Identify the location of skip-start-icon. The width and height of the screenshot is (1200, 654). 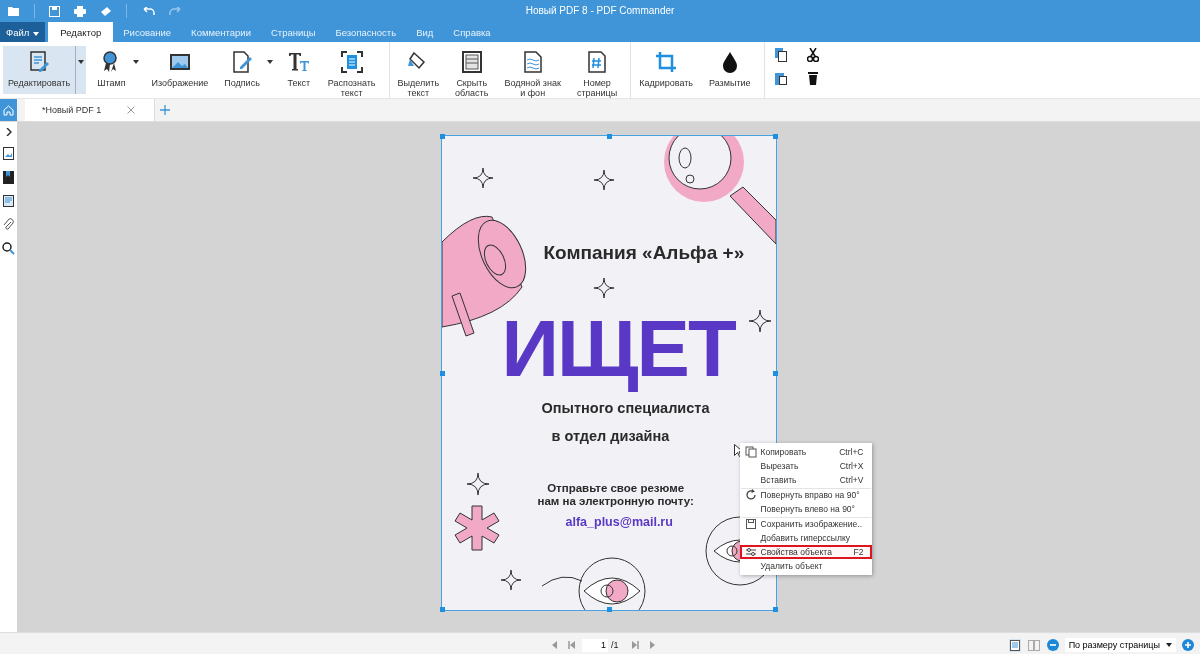
(572, 645).